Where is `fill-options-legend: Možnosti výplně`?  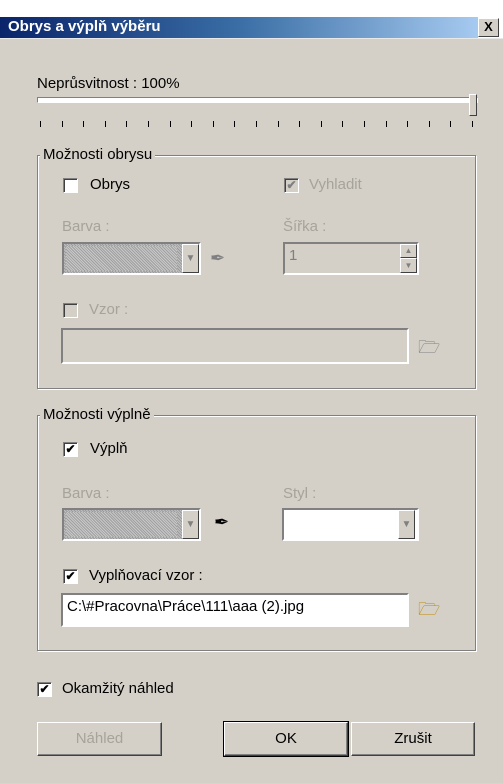
fill-options-legend: Možnosti výplně is located at coordinates (97, 414).